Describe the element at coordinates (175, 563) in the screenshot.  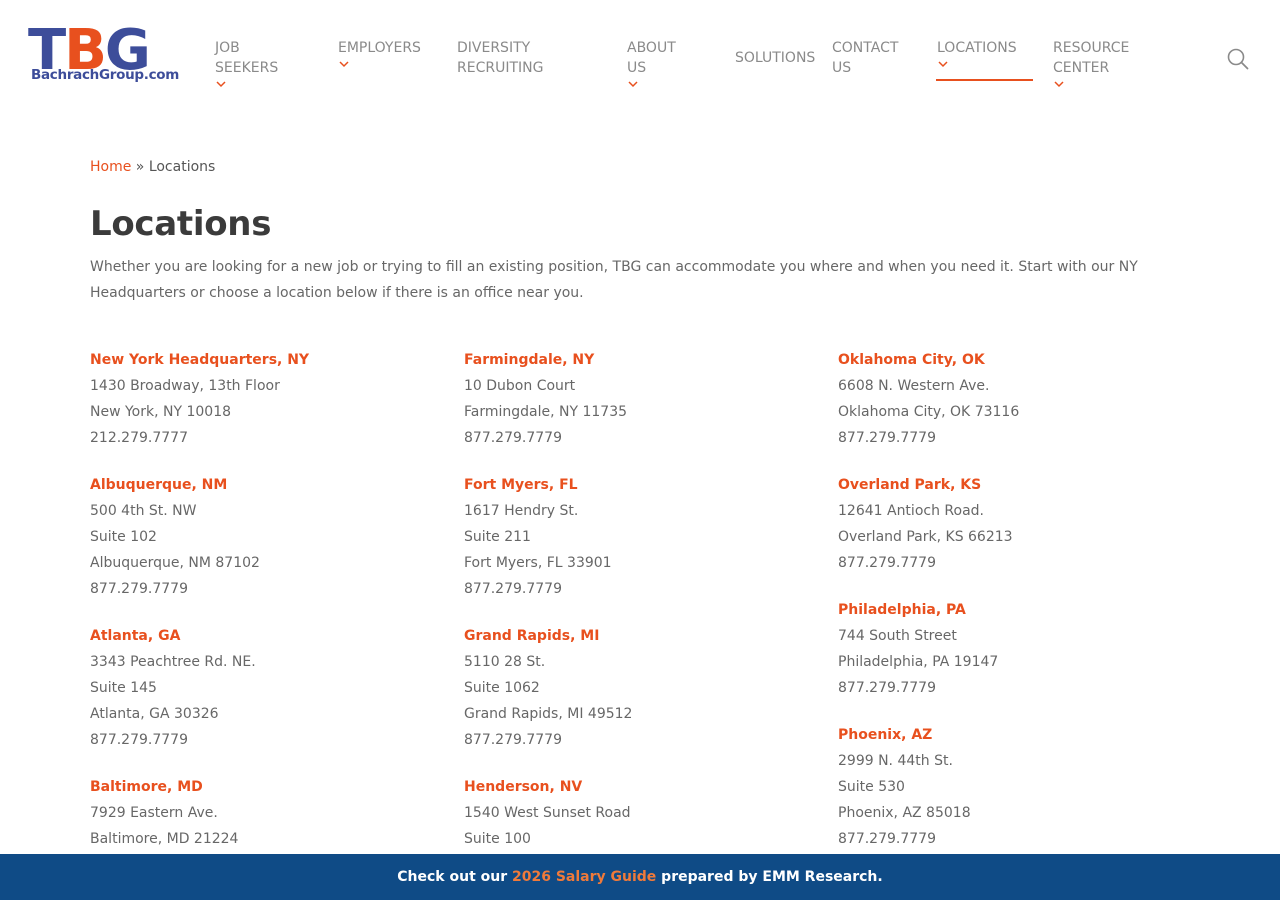
I see `location-detail-line: Albuquerque, NM 87102` at that location.